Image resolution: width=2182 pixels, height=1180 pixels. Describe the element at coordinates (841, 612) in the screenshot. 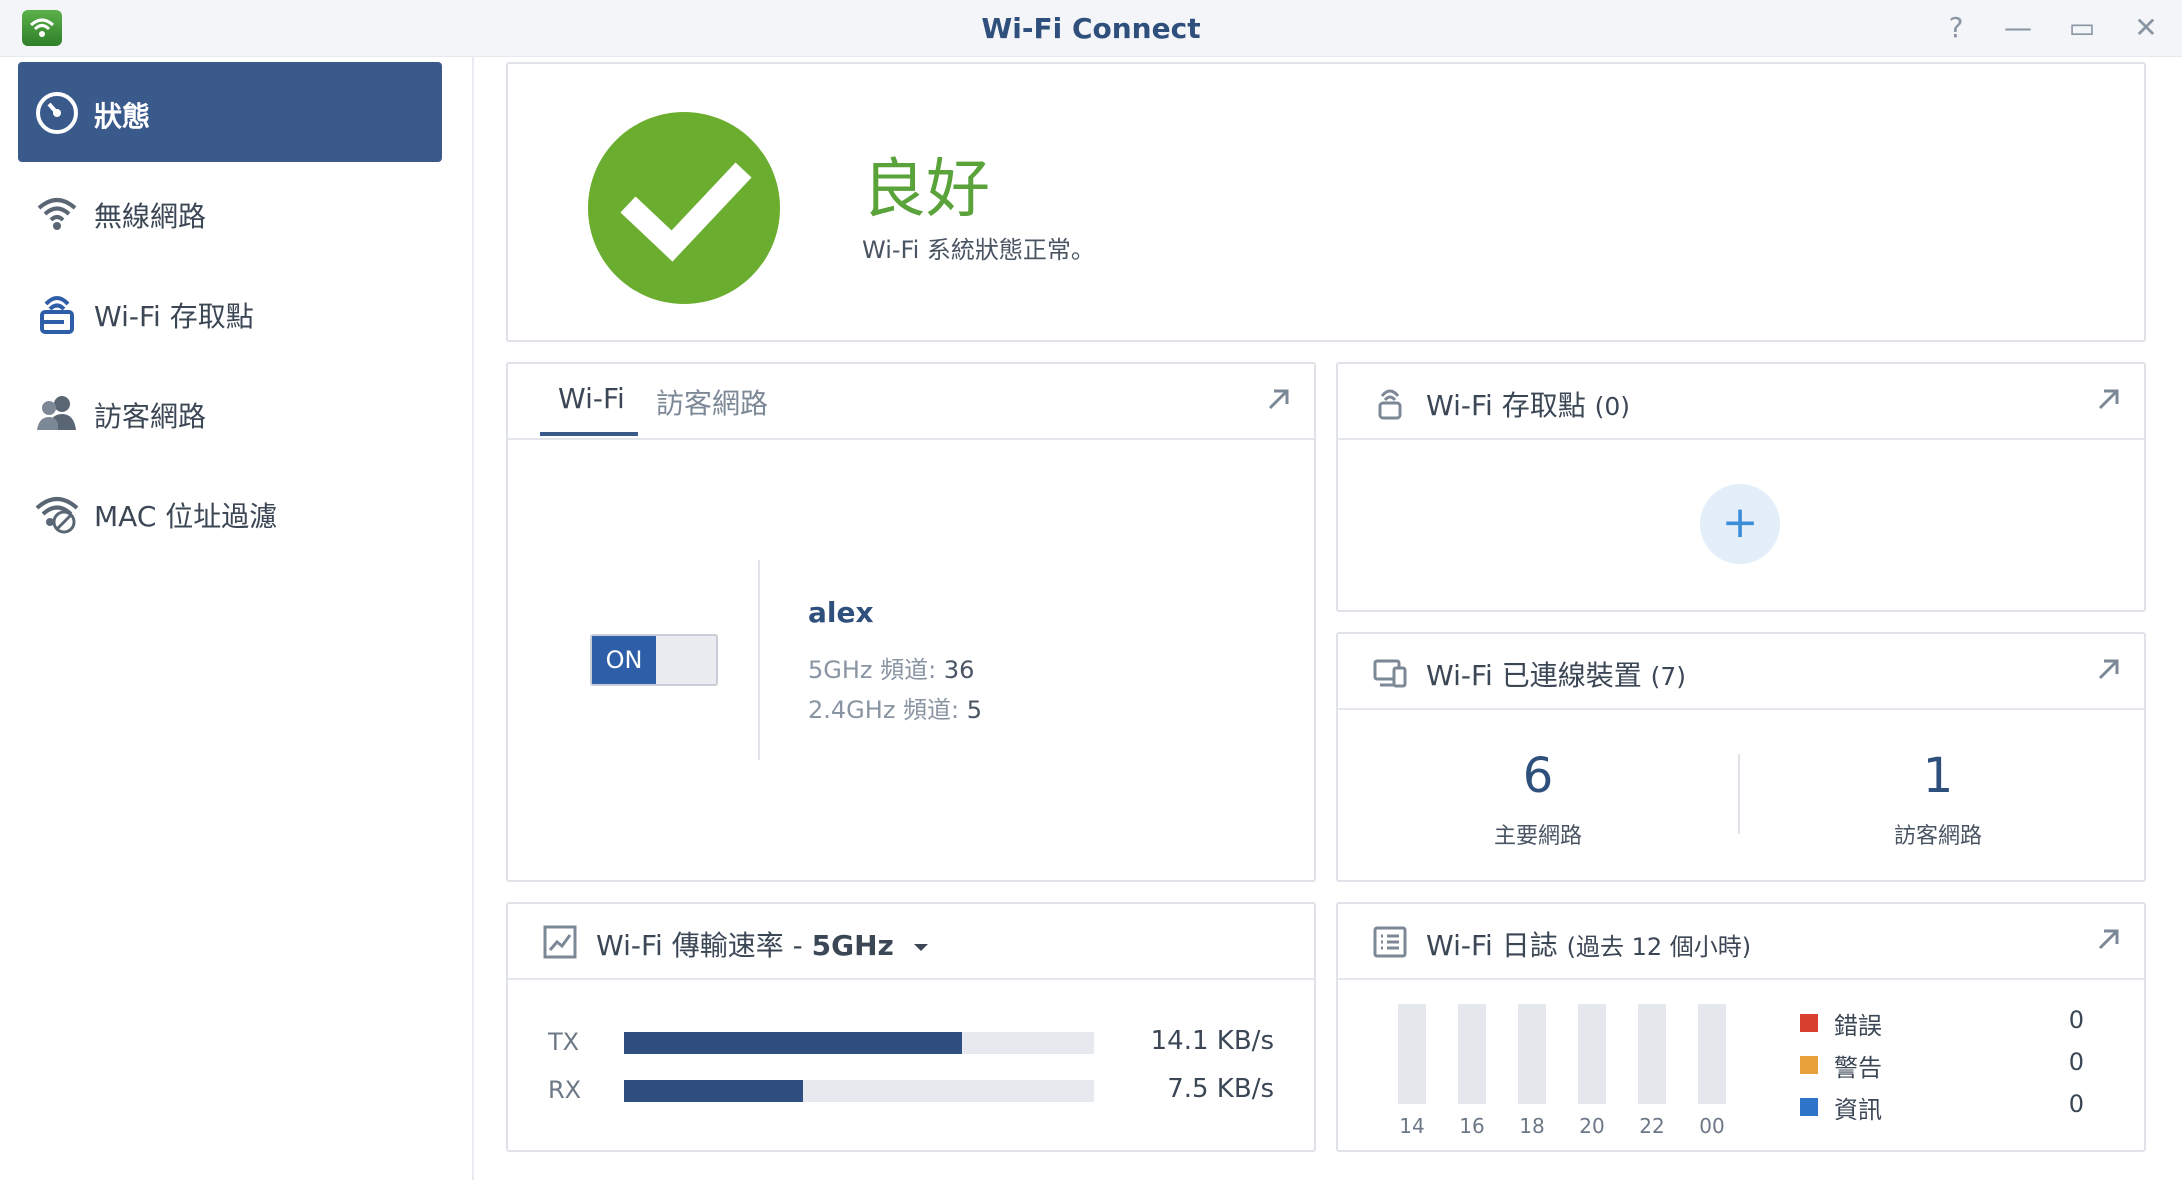

I see `ssid-name: alex` at that location.